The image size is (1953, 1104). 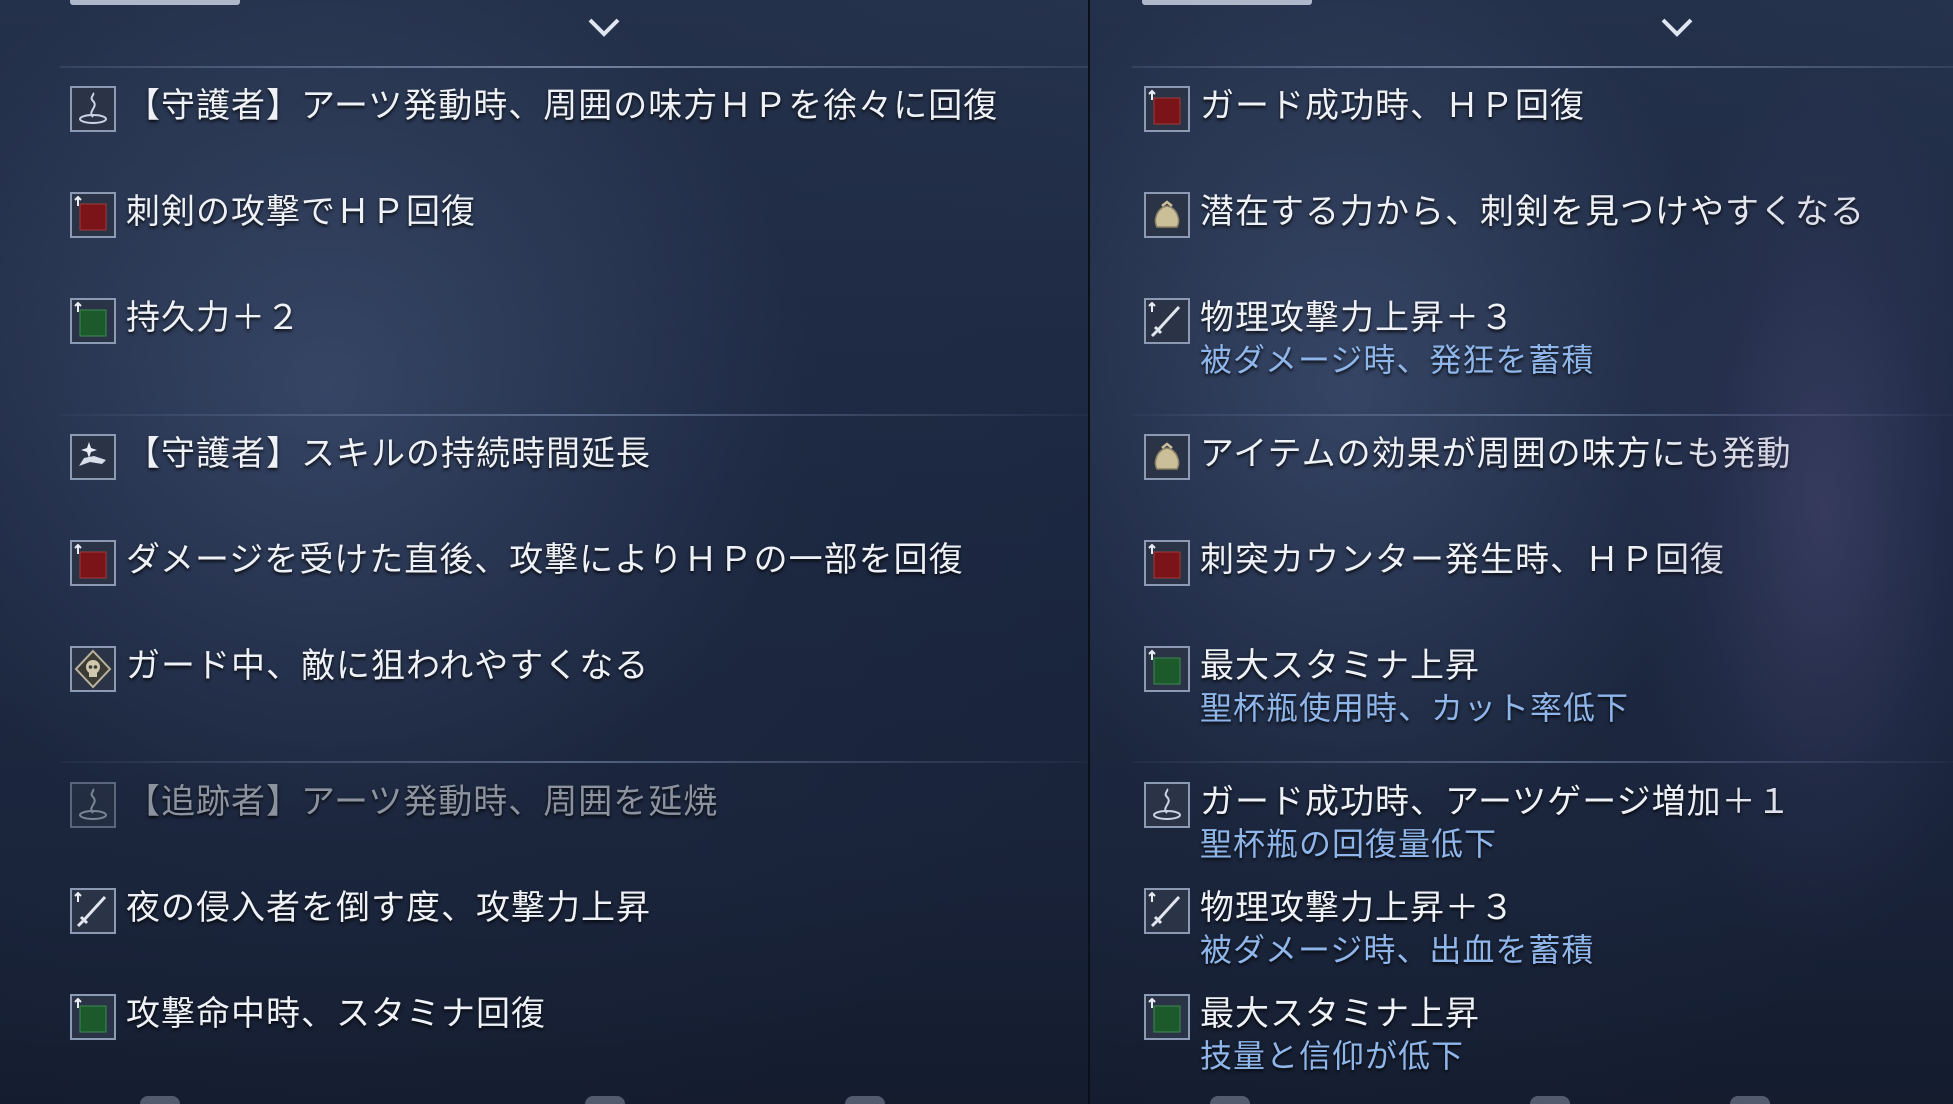 What do you see at coordinates (213, 318) in the screenshot?
I see `effect-text: 持久力＋２` at bounding box center [213, 318].